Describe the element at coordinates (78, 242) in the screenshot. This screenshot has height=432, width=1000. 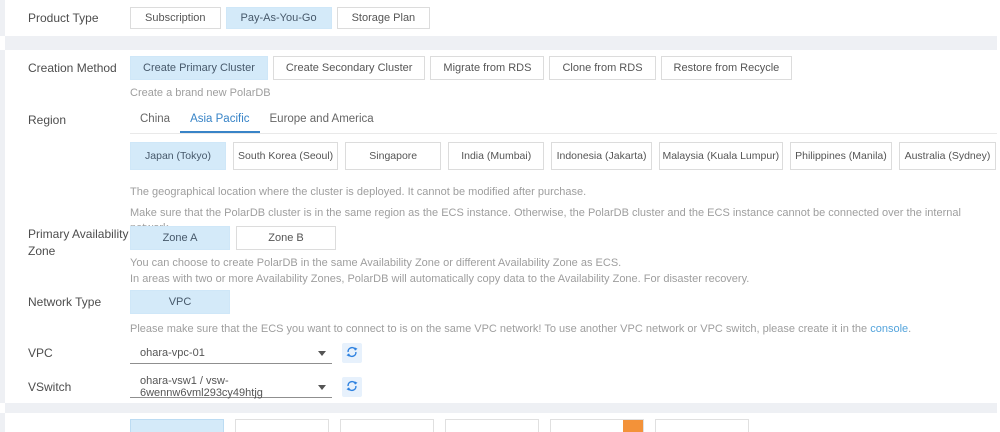
I see `primary-availability-zone-label: Primary Availability Zone` at that location.